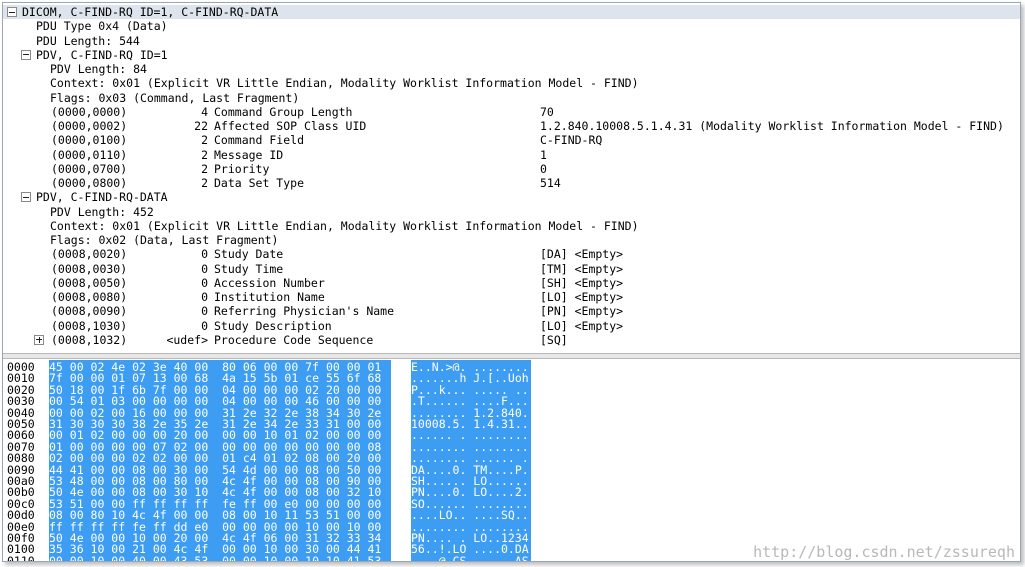 Image resolution: width=1025 pixels, height=567 pixels. Describe the element at coordinates (511, 155) in the screenshot. I see `tree-field-row: (0000,0110) 2 Message ID 1` at that location.